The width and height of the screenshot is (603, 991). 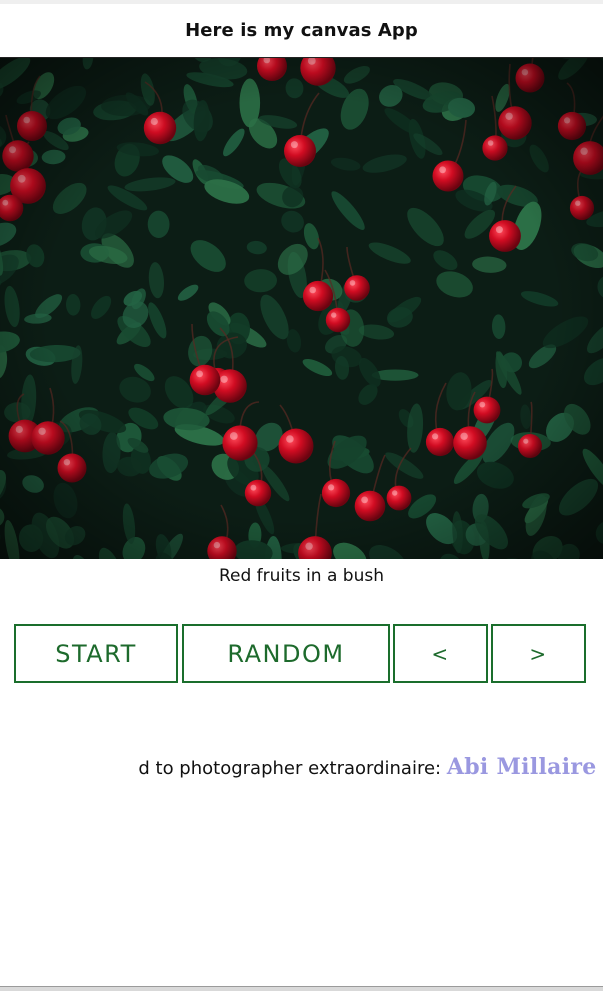 What do you see at coordinates (301, 576) in the screenshot?
I see `photo-caption: Red fruits in a bush` at bounding box center [301, 576].